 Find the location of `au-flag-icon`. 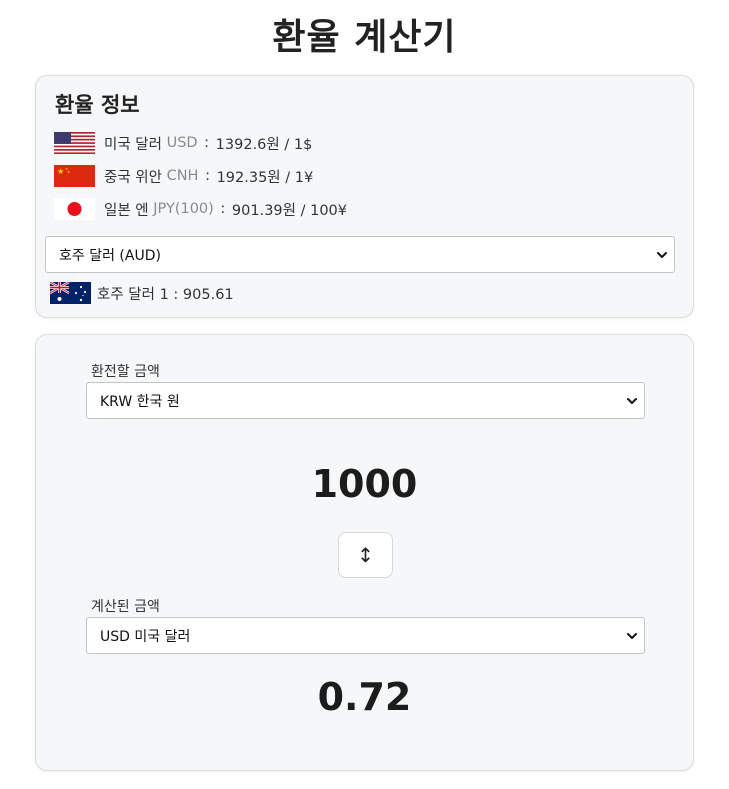

au-flag-icon is located at coordinates (70, 293).